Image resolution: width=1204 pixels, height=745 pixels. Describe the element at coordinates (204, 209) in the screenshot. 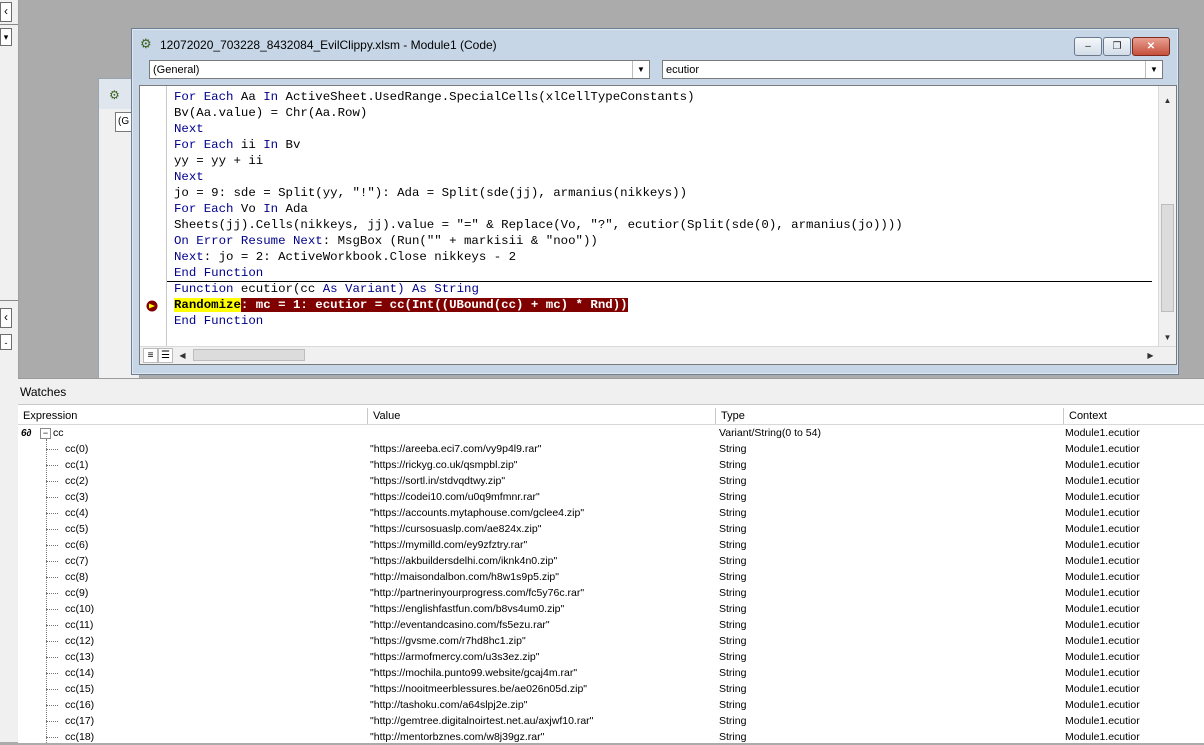

I see `code-keyword: For Each` at that location.